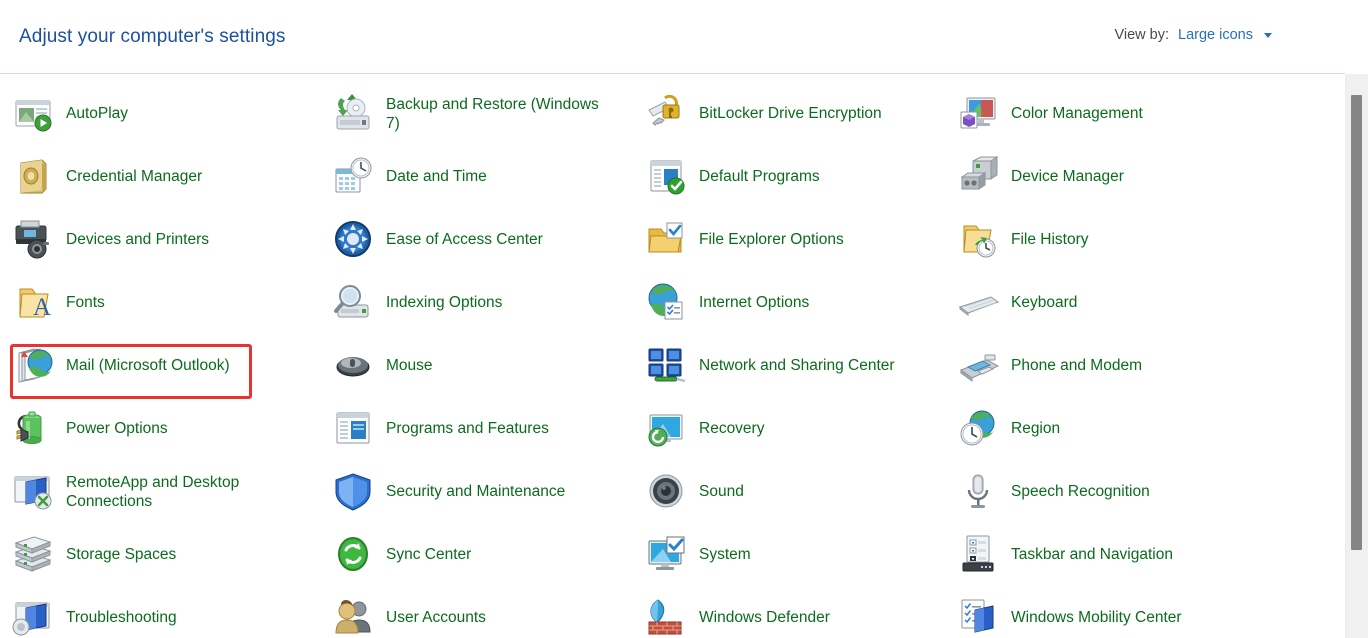 The height and width of the screenshot is (638, 1368). I want to click on control-panel-item-label: Region, so click(1035, 428).